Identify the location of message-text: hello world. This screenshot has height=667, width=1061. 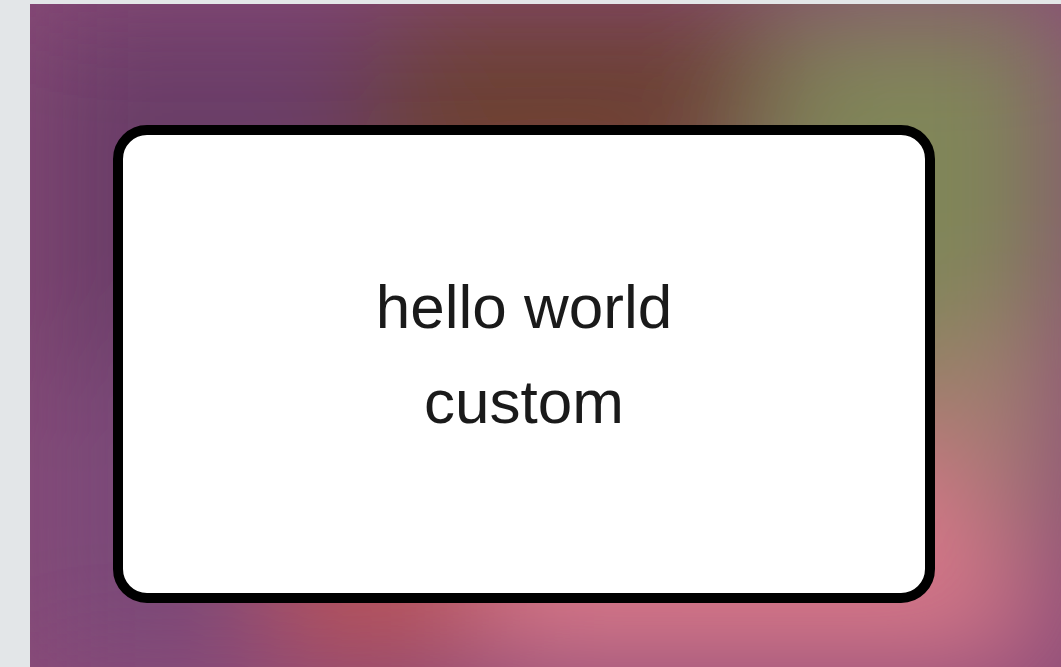
(524, 307).